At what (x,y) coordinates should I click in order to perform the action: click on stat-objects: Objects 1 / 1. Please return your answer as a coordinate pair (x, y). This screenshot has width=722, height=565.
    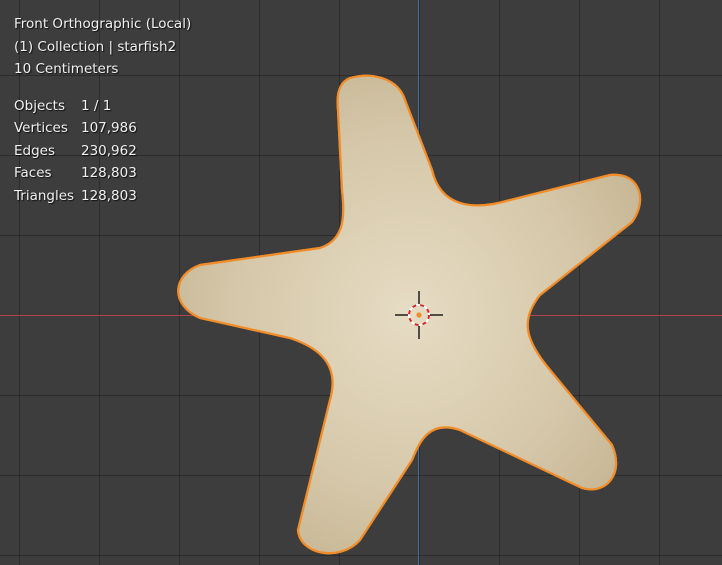
    Looking at the image, I should click on (102, 106).